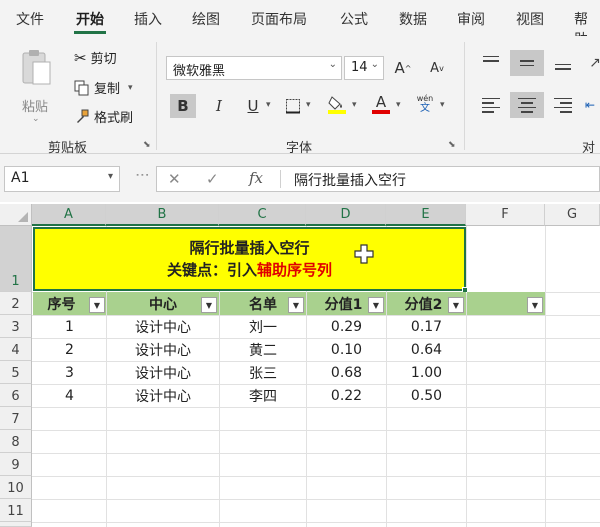 This screenshot has height=527, width=600. What do you see at coordinates (16, 464) in the screenshot?
I see `row-header-9: 9` at bounding box center [16, 464].